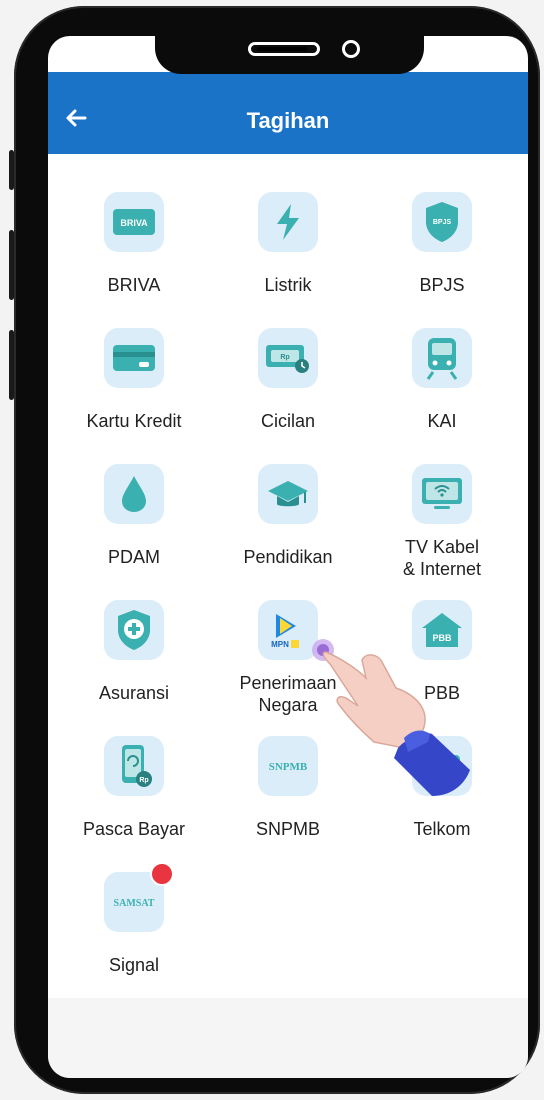 The image size is (544, 1100). I want to click on menu-item-briva: BRIVA BRIVA, so click(134, 244).